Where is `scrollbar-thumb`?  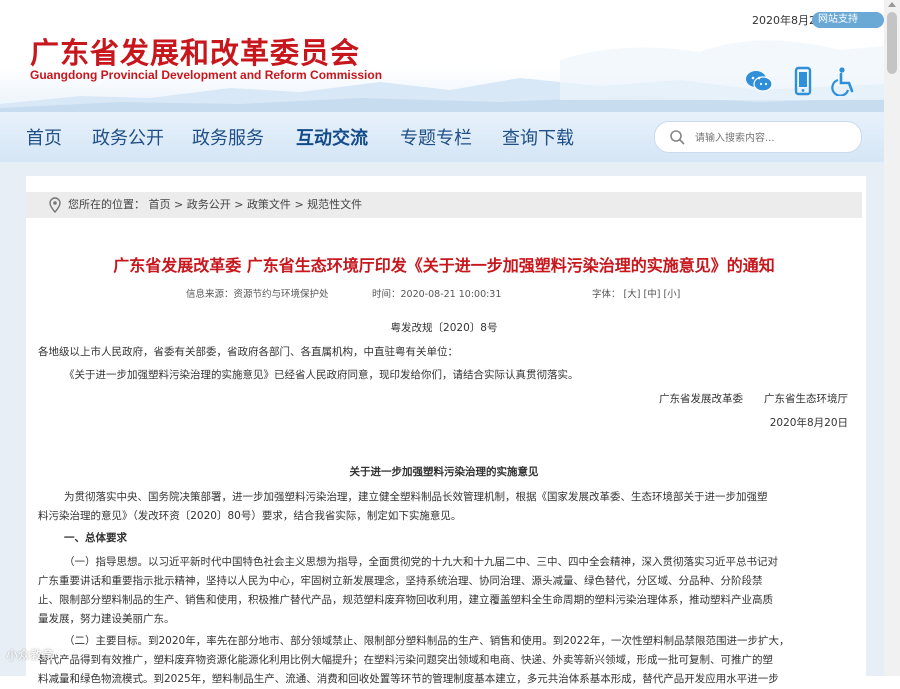 scrollbar-thumb is located at coordinates (892, 43).